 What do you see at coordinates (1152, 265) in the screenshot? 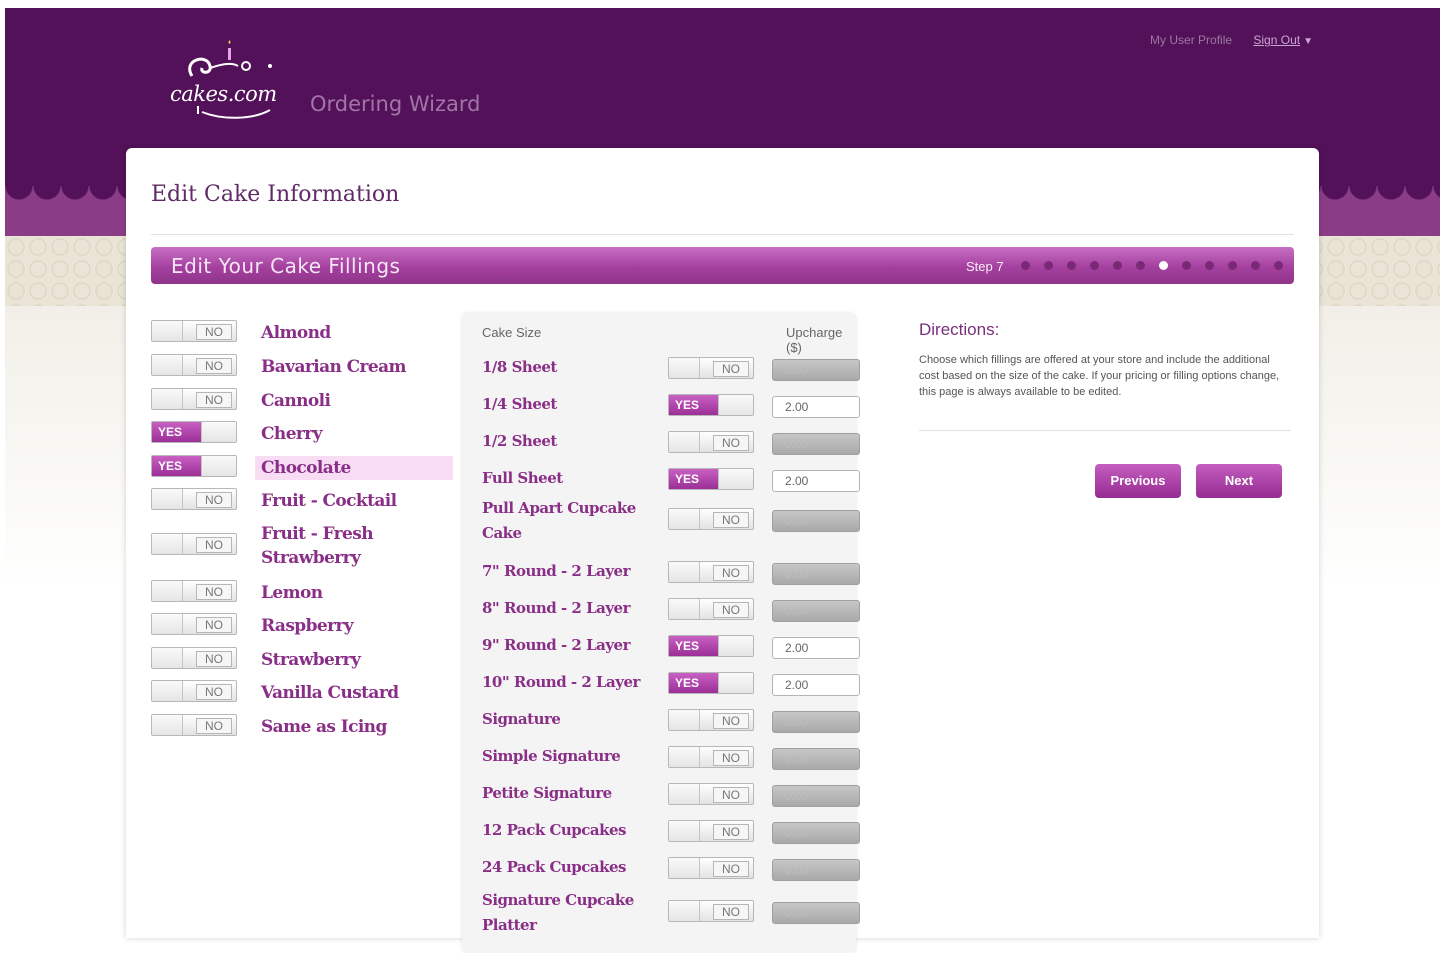
I see `step-progress-dots` at bounding box center [1152, 265].